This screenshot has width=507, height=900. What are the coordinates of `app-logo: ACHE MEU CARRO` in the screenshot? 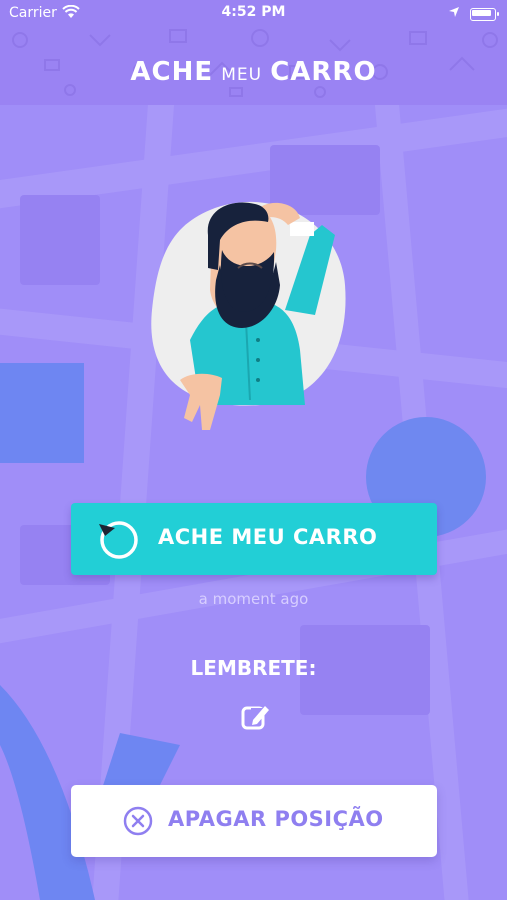 It's located at (253, 72).